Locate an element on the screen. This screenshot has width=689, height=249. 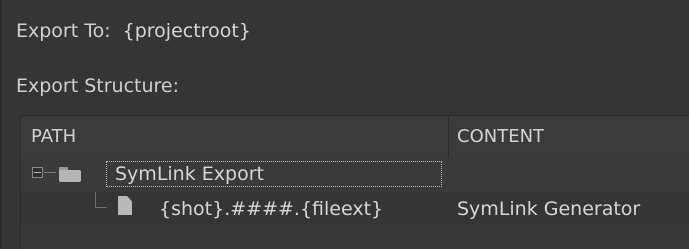
tree-row-shot-file: {shot}.####.{fileext} SymLink Generator is located at coordinates (355, 208).